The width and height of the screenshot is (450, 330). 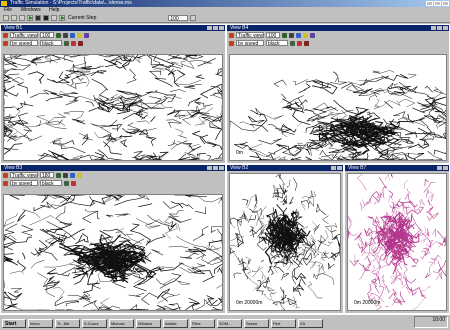 What do you see at coordinates (14, 17) in the screenshot?
I see `save-icon` at bounding box center [14, 17].